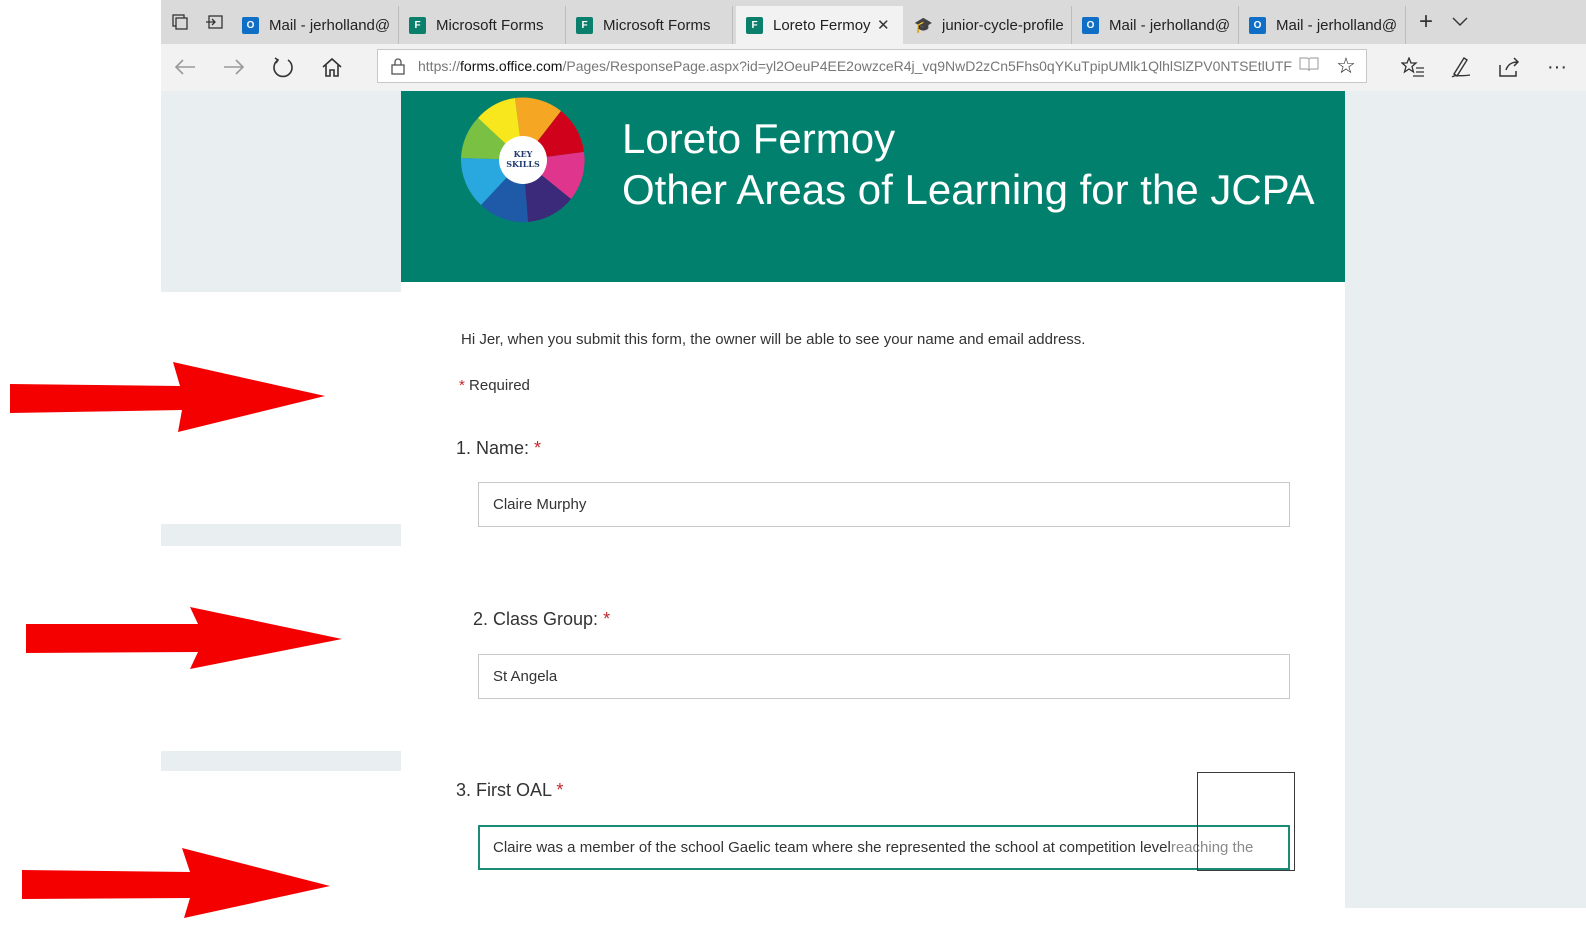 The image size is (1586, 928). I want to click on class-group-input: St Angela, so click(884, 676).